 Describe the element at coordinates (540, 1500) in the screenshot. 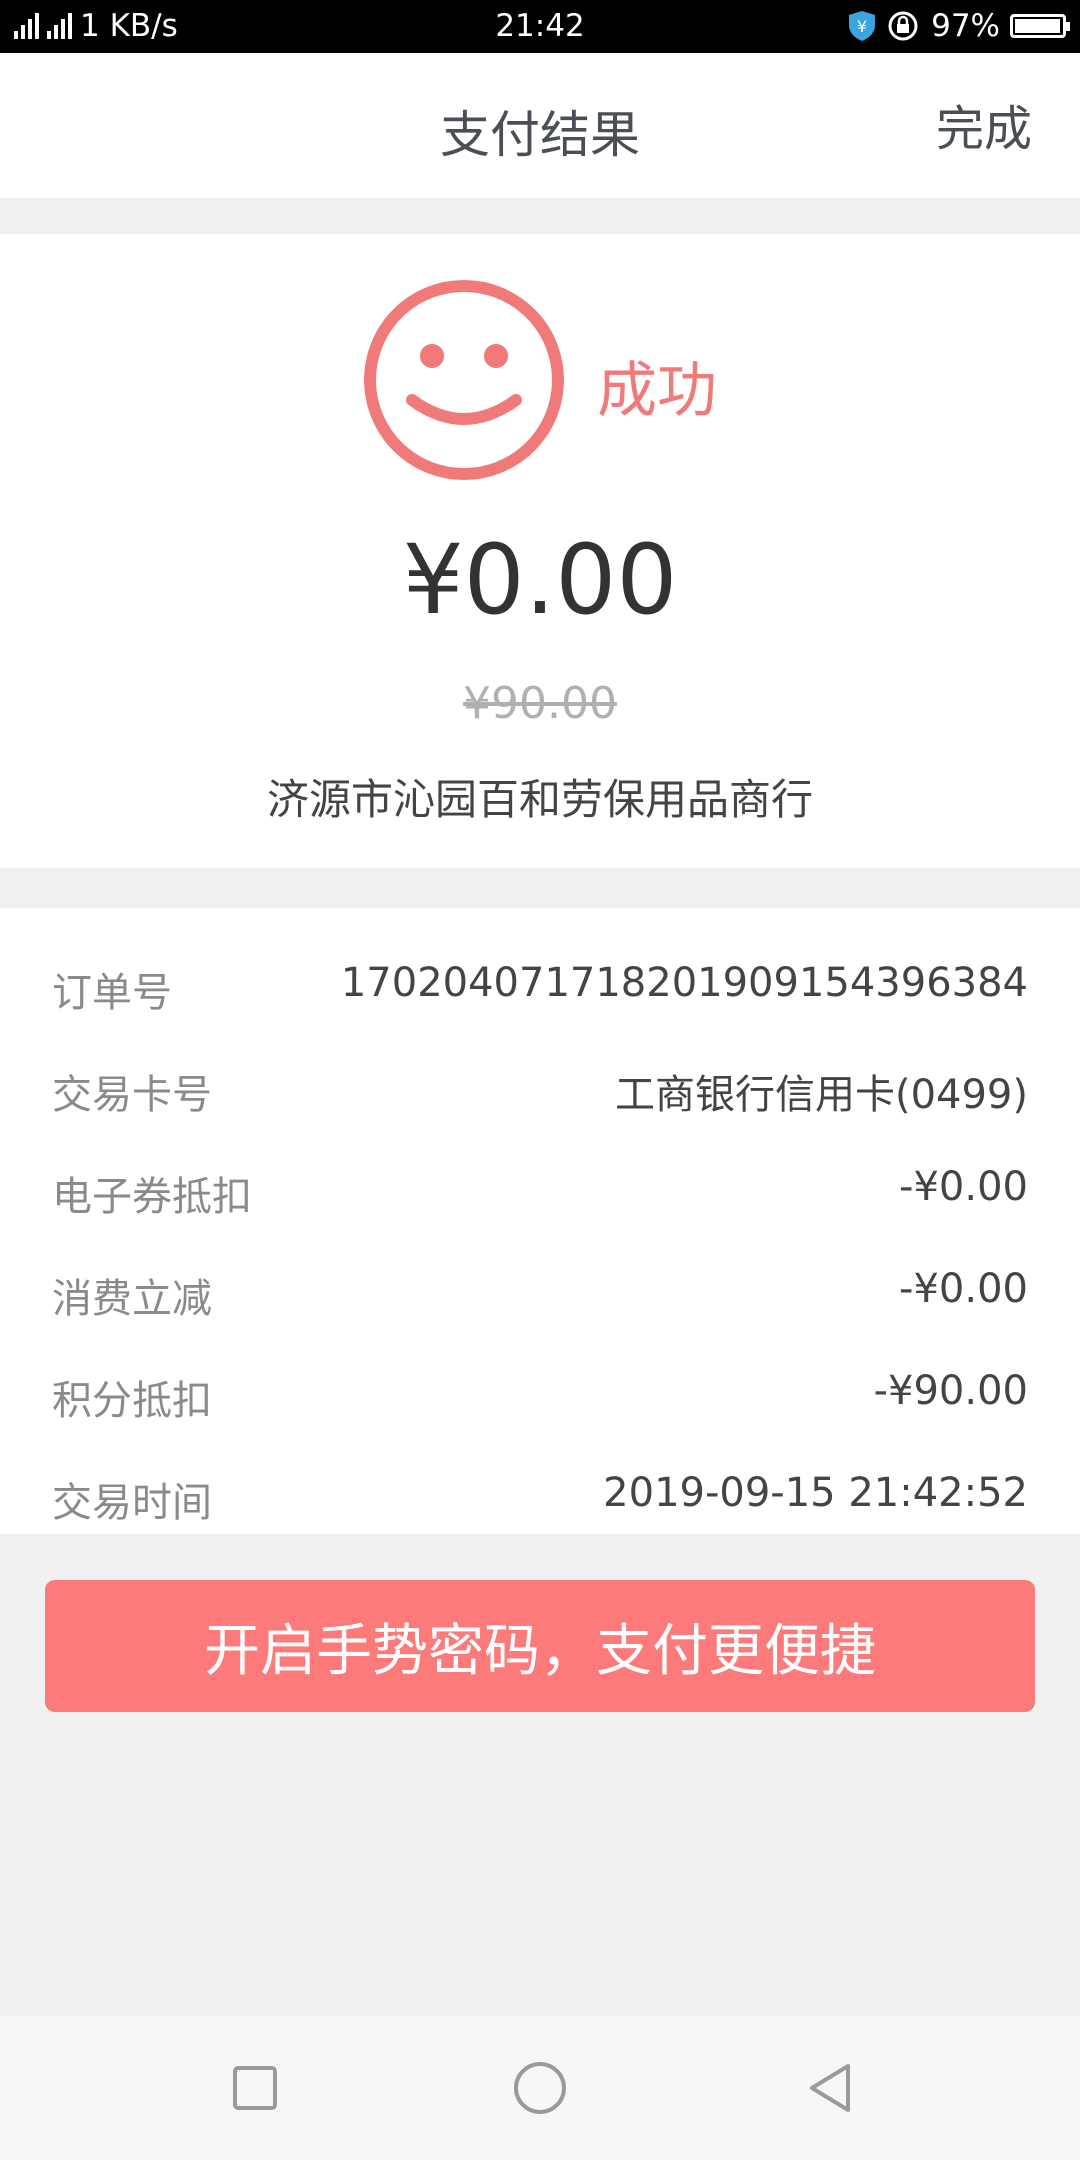

I see `detail-row-transaction-time: 交易时间 2019-09-15 21:42:52` at that location.